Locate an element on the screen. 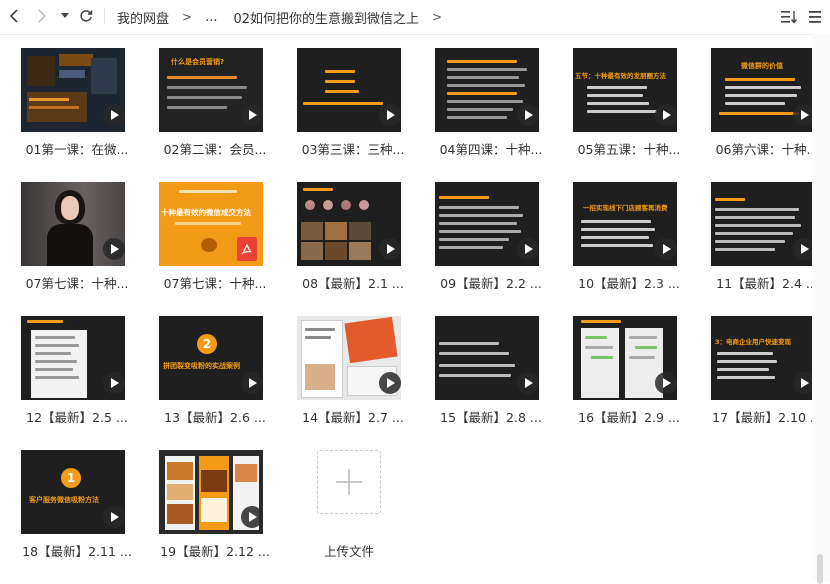 Image resolution: width=830 pixels, height=584 pixels. upload-tile: 上传文件 is located at coordinates (362, 500).